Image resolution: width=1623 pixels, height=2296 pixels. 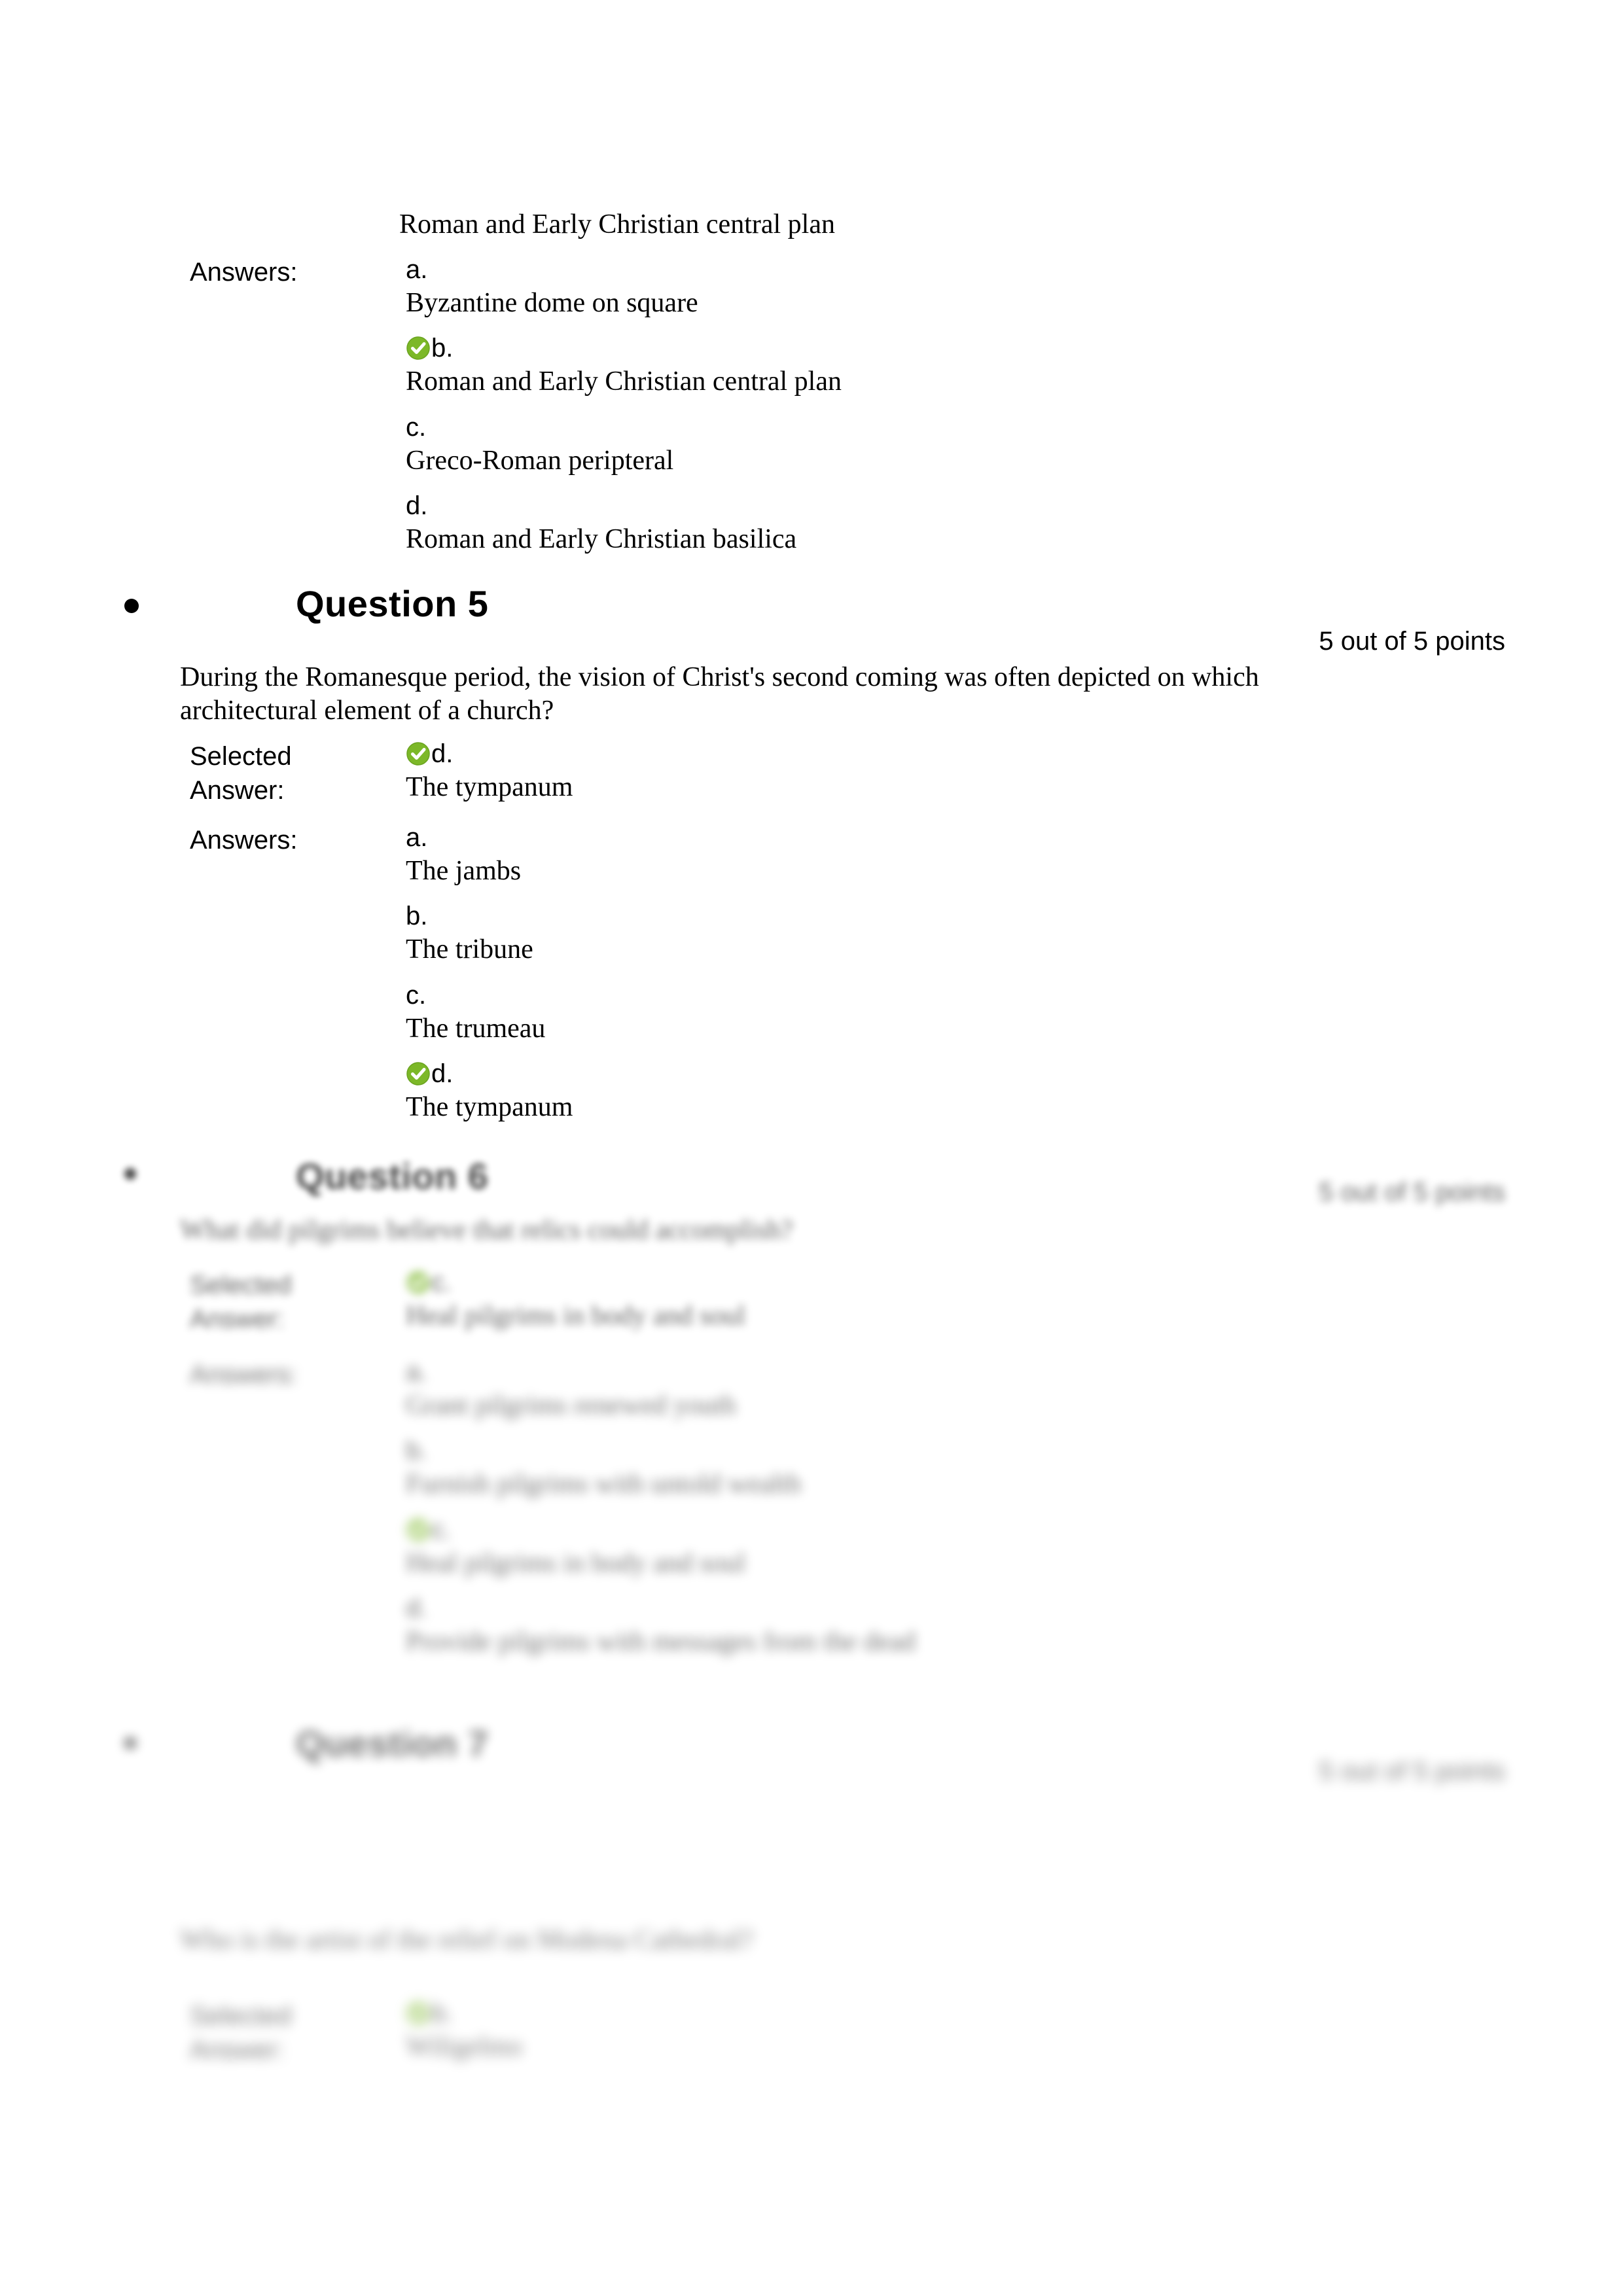 I want to click on question7-selected-row: Selected Answer: b. Wiligelmo, so click(x=844, y=2033).